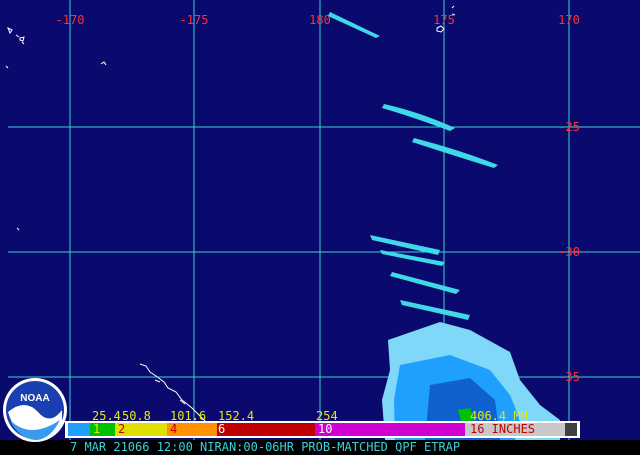 The image size is (640, 455). Describe the element at coordinates (121, 429) in the screenshot. I see `legend-inch-label: 2` at that location.